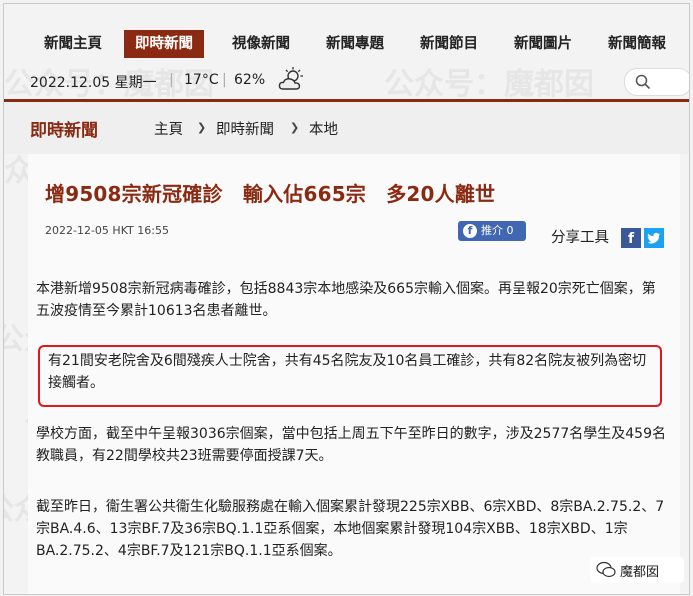 This screenshot has width=693, height=596. Describe the element at coordinates (606, 569) in the screenshot. I see `wechat-icon` at that location.